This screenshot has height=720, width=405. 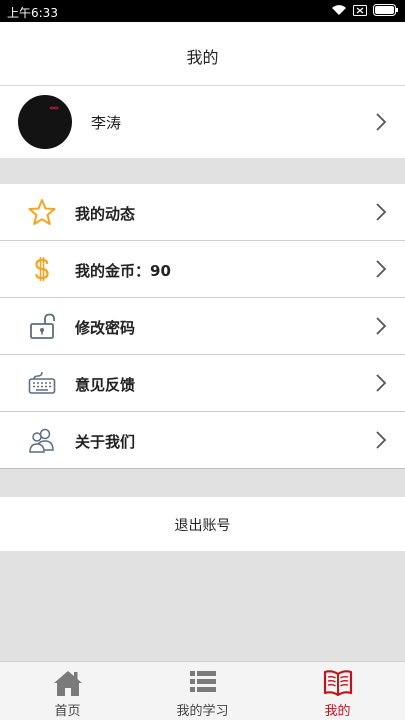 What do you see at coordinates (202, 57) in the screenshot?
I see `page-title: 我的` at bounding box center [202, 57].